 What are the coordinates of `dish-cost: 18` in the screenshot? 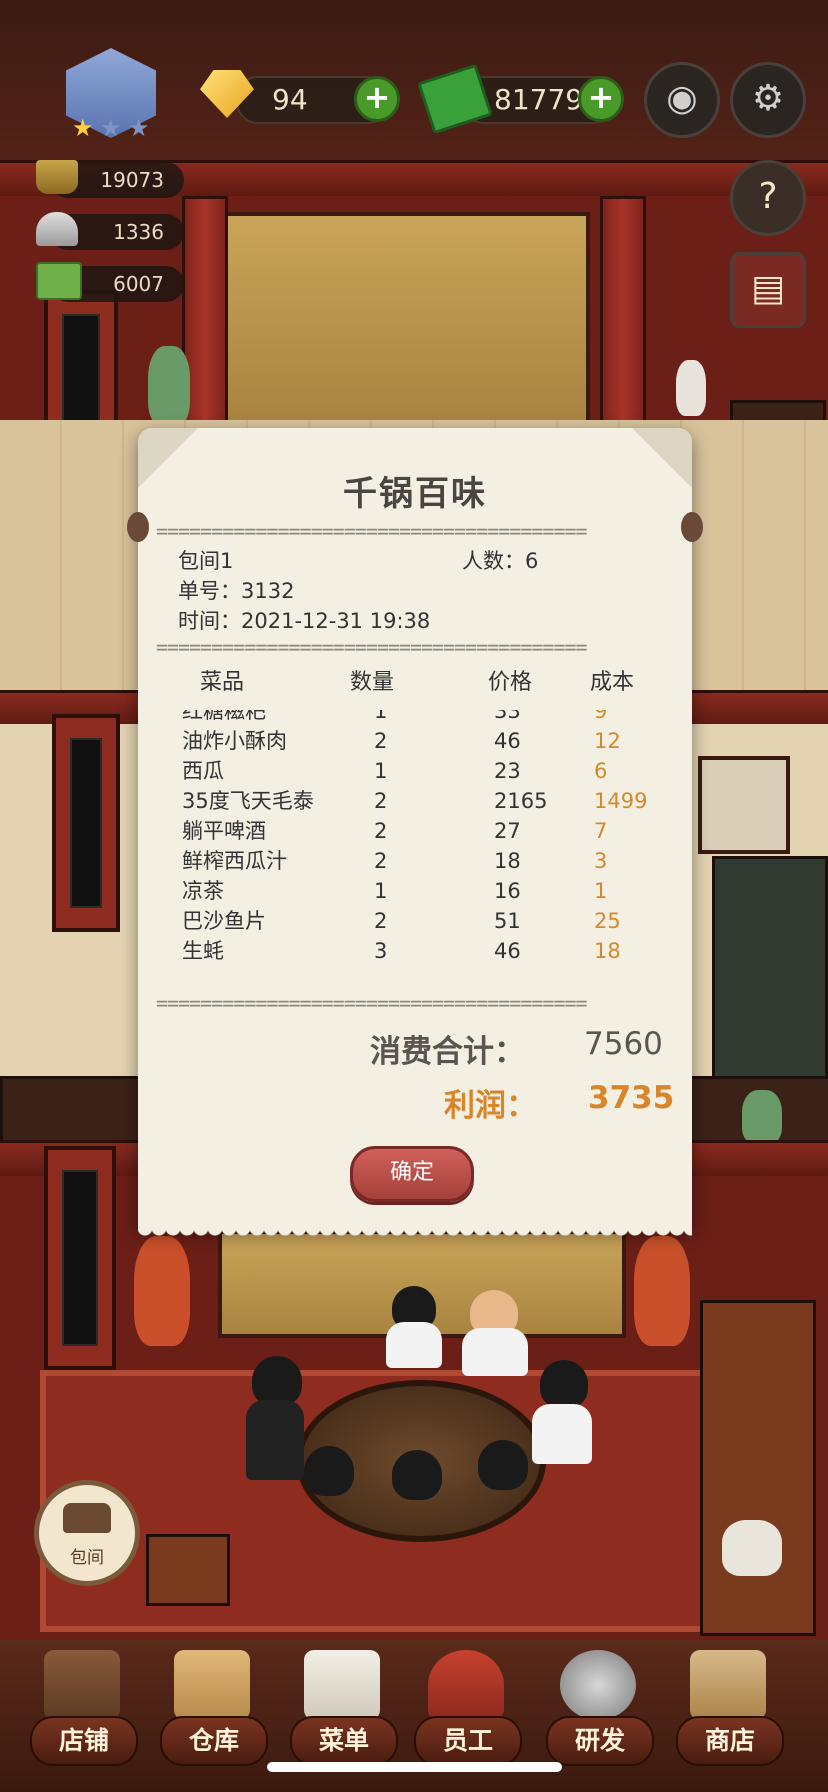 It's located at (607, 951).